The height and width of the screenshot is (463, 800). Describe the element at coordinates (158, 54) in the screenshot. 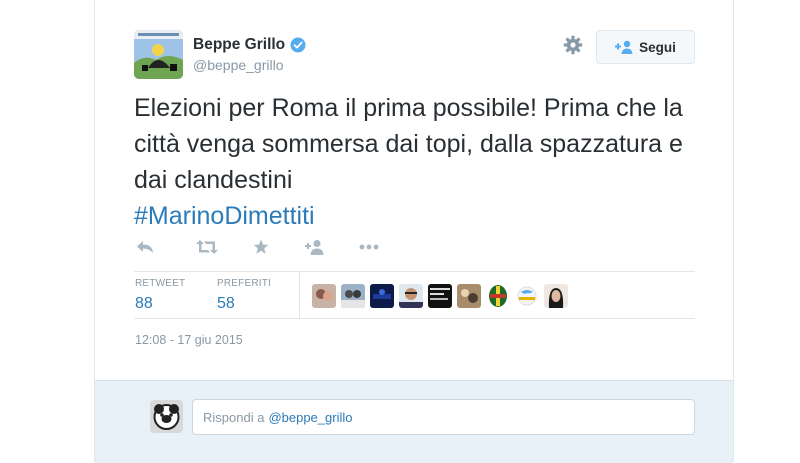

I see `author-avatar` at that location.